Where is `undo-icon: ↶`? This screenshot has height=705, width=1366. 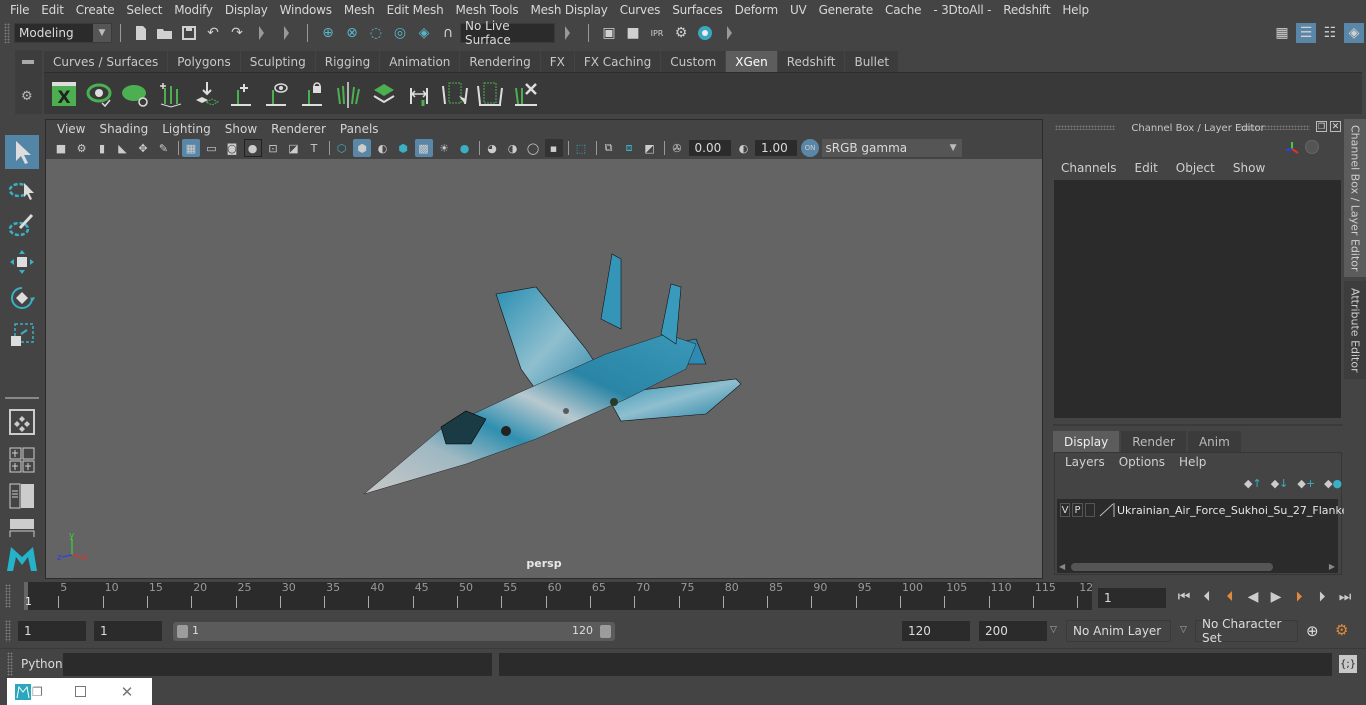 undo-icon: ↶ is located at coordinates (213, 33).